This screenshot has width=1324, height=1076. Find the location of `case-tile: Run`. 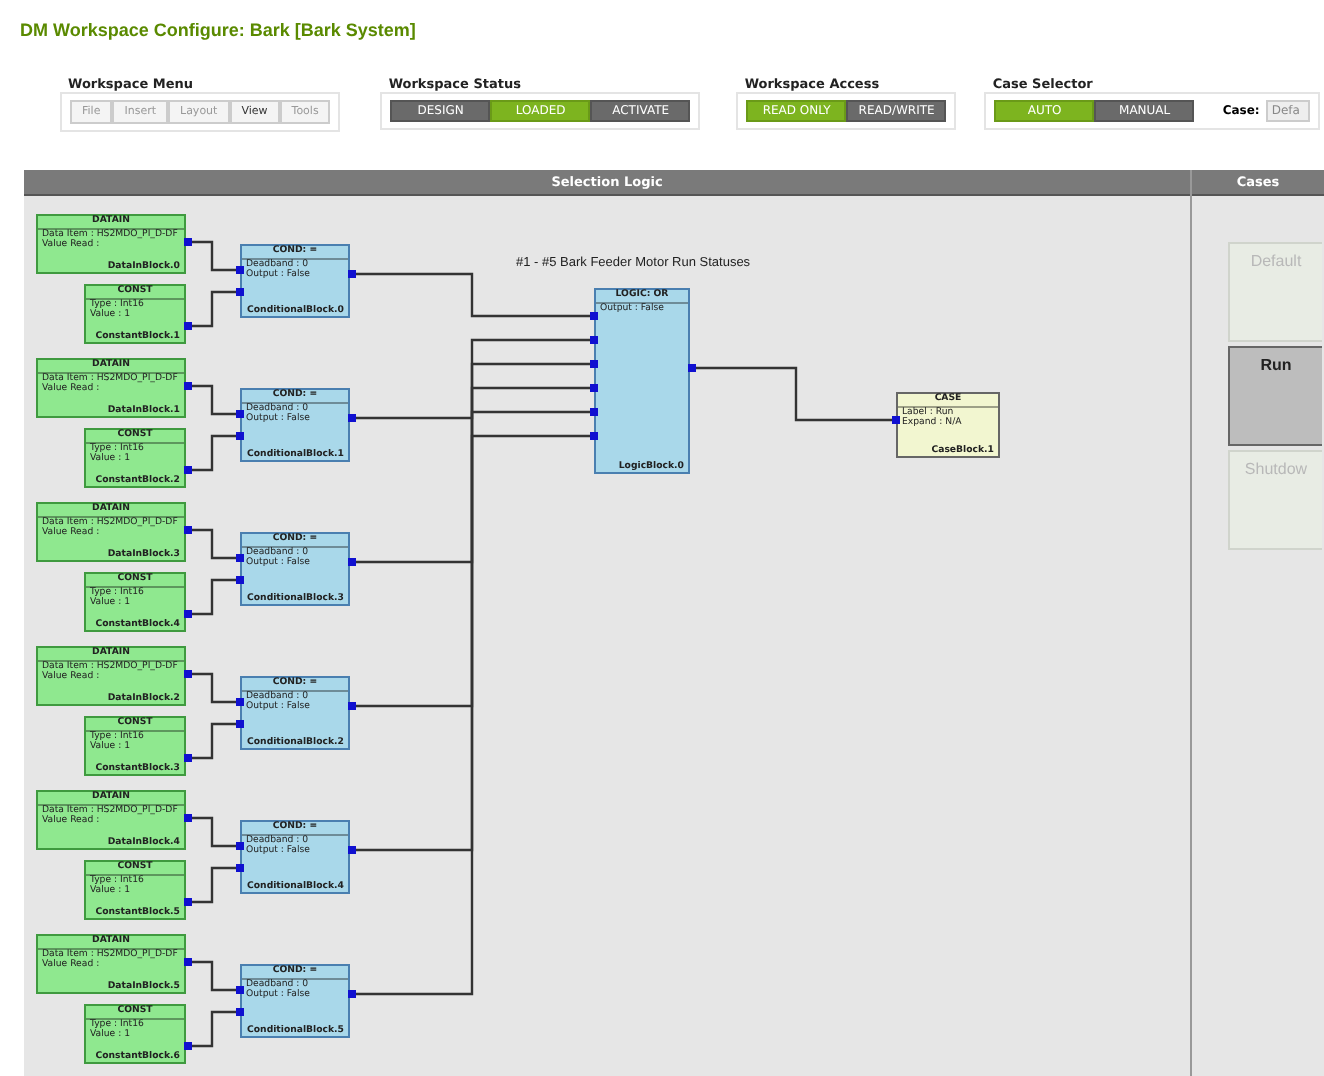

case-tile: Run is located at coordinates (1275, 396).